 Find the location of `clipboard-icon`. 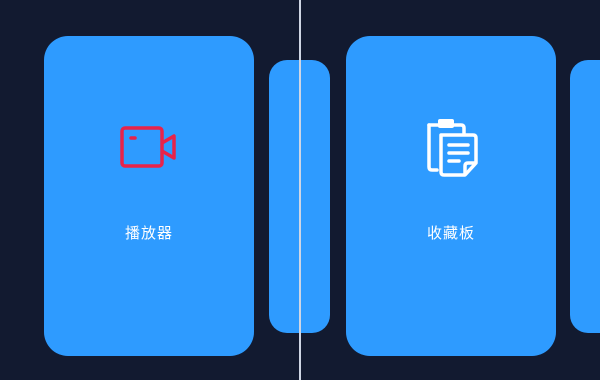

clipboard-icon is located at coordinates (451, 148).